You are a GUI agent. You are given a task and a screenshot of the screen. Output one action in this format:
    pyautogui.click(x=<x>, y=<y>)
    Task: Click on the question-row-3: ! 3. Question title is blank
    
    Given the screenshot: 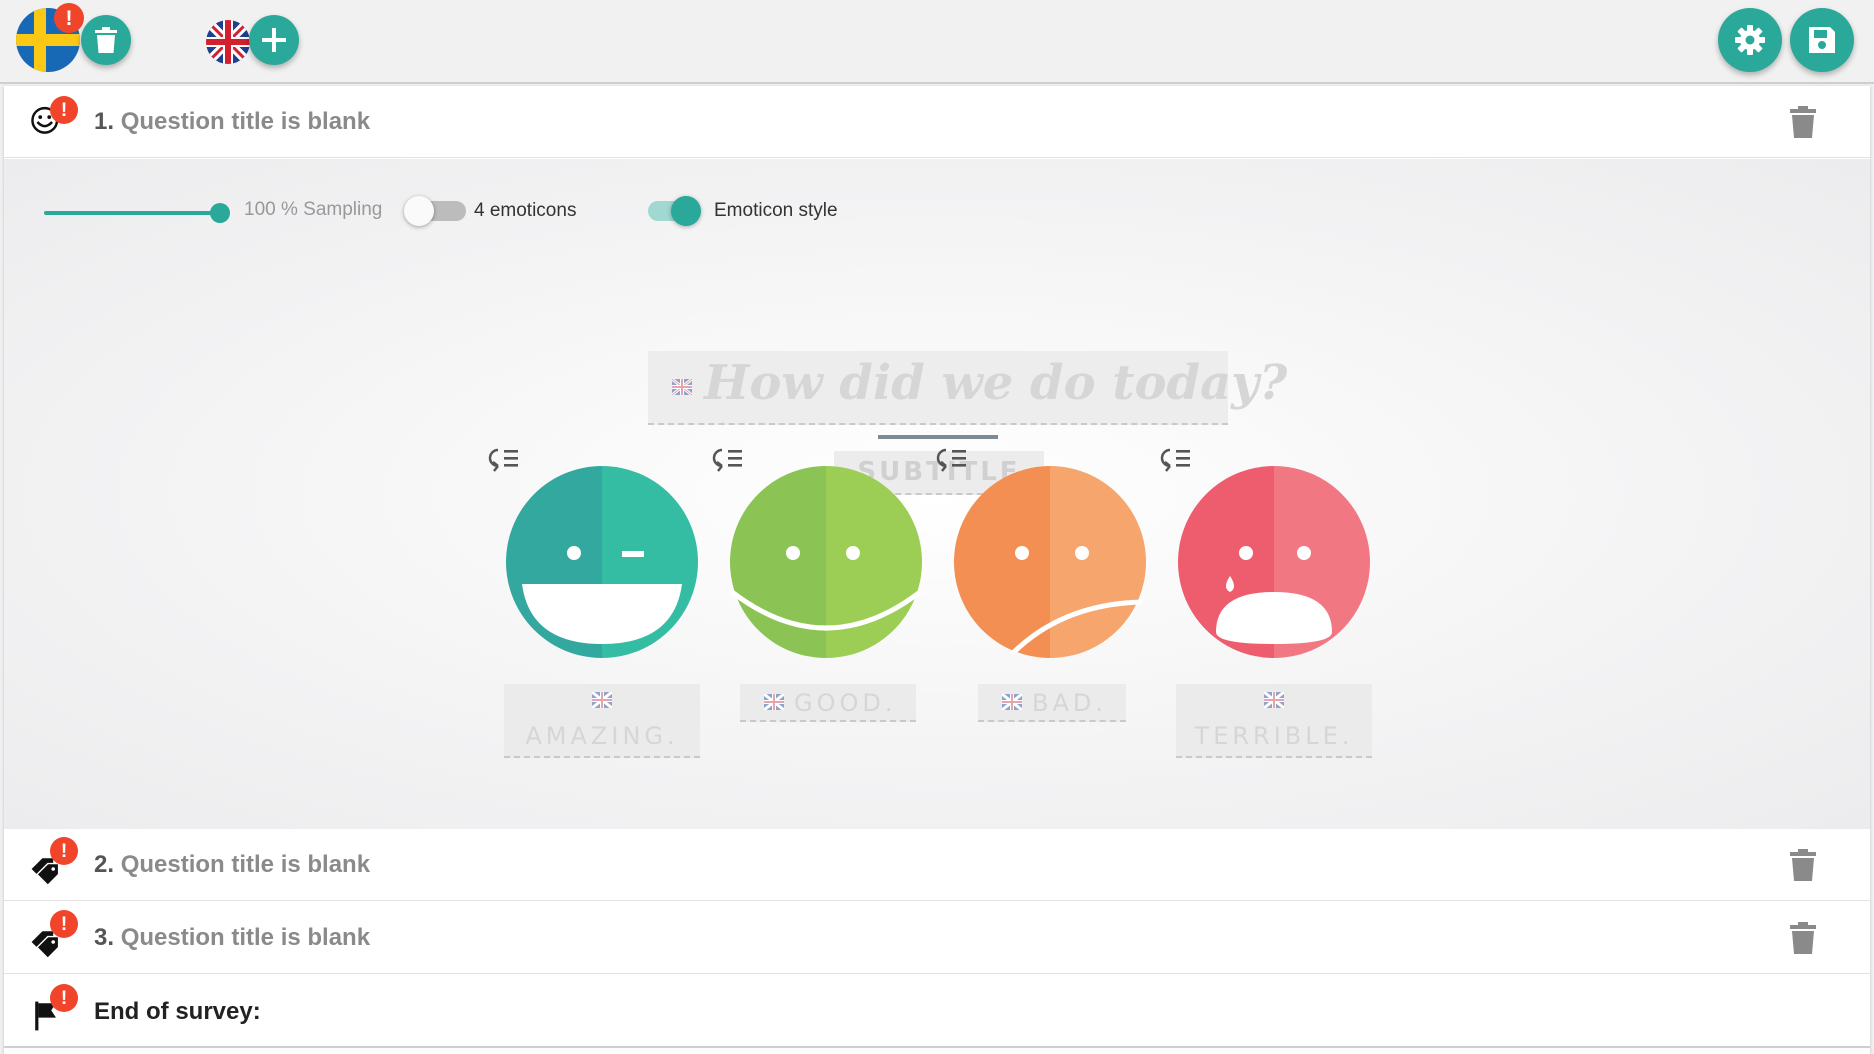 What is the action you would take?
    pyautogui.click(x=937, y=938)
    